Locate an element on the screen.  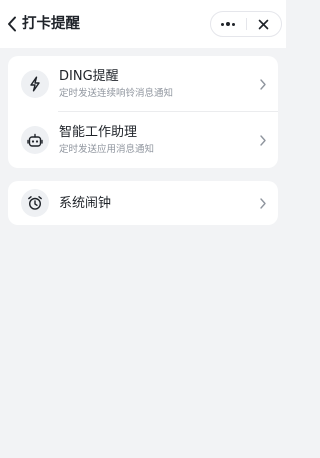
system-alarm-item: 系统闹钟 is located at coordinates (143, 203).